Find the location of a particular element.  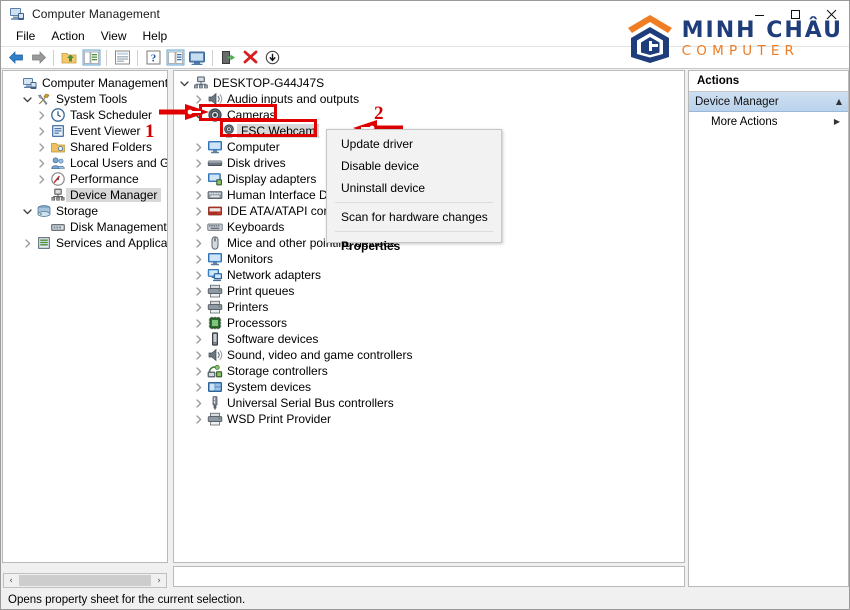

scrollbar-thumb is located at coordinates (85, 580).